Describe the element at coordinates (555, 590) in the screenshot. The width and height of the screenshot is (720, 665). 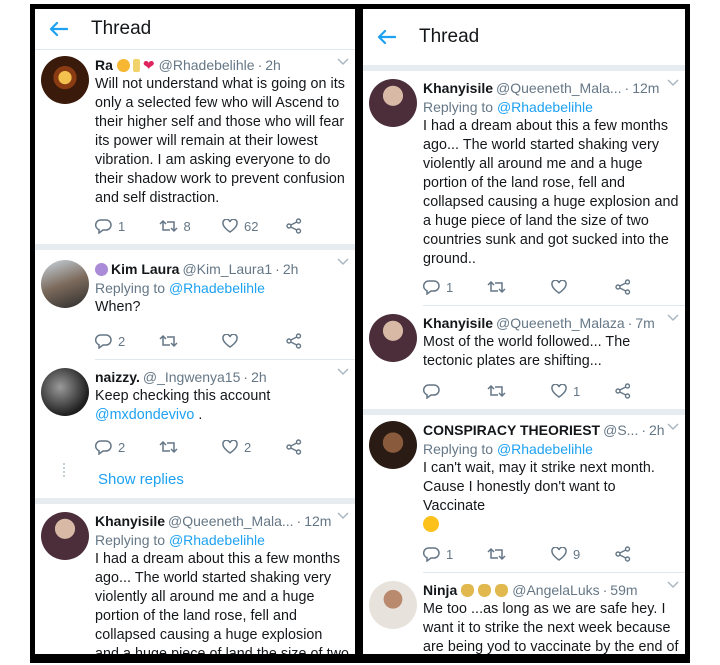
I see `user-handle: @AngelaLuks` at that location.